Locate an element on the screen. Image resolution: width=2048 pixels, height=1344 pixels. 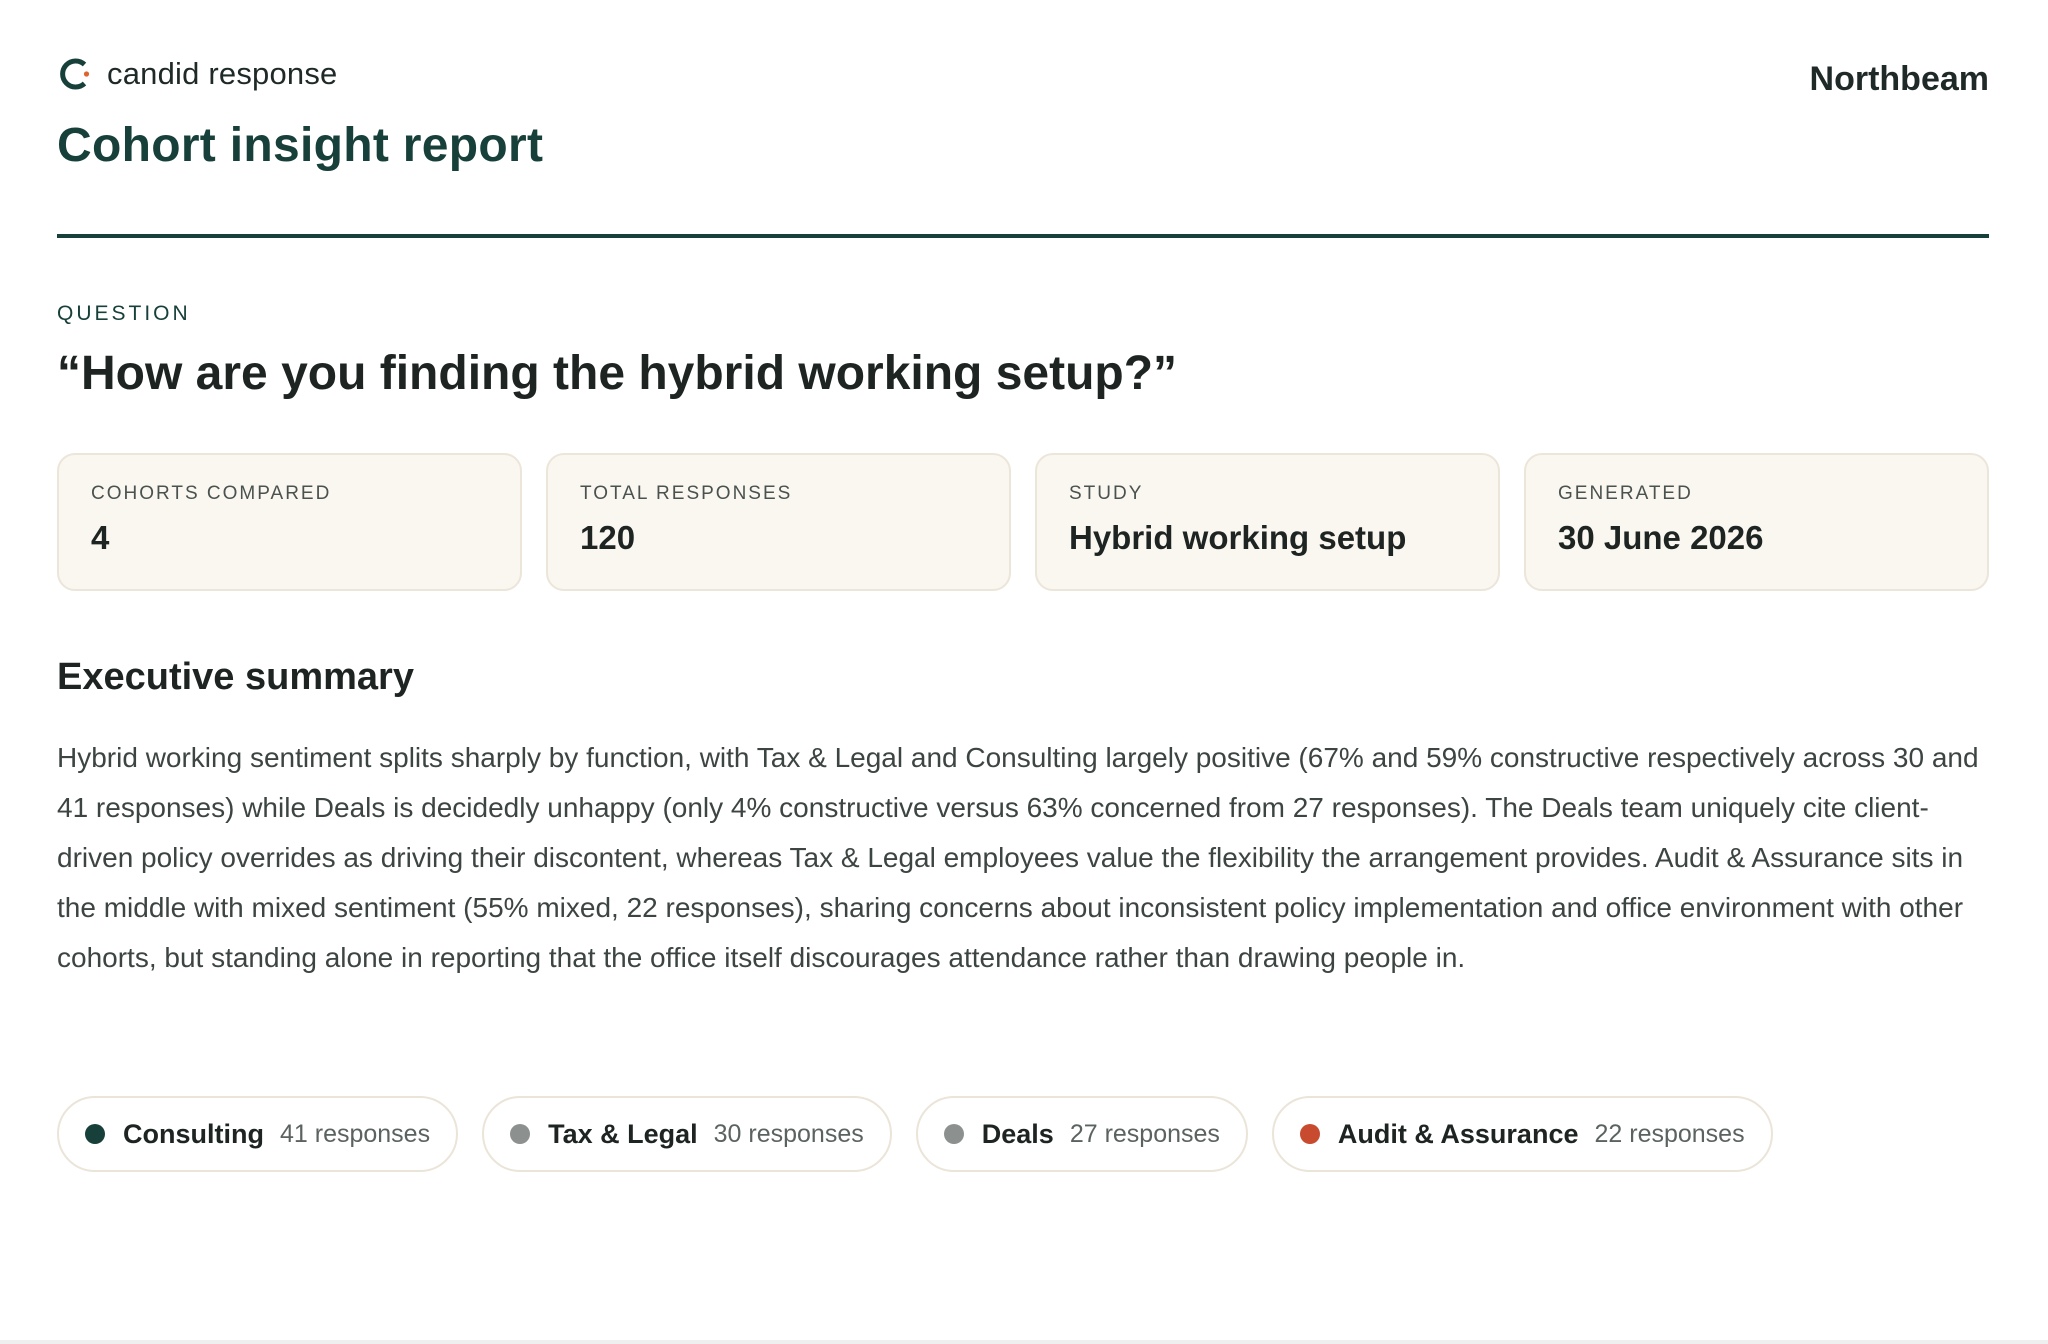
brand-ring-icon is located at coordinates (75, 74).